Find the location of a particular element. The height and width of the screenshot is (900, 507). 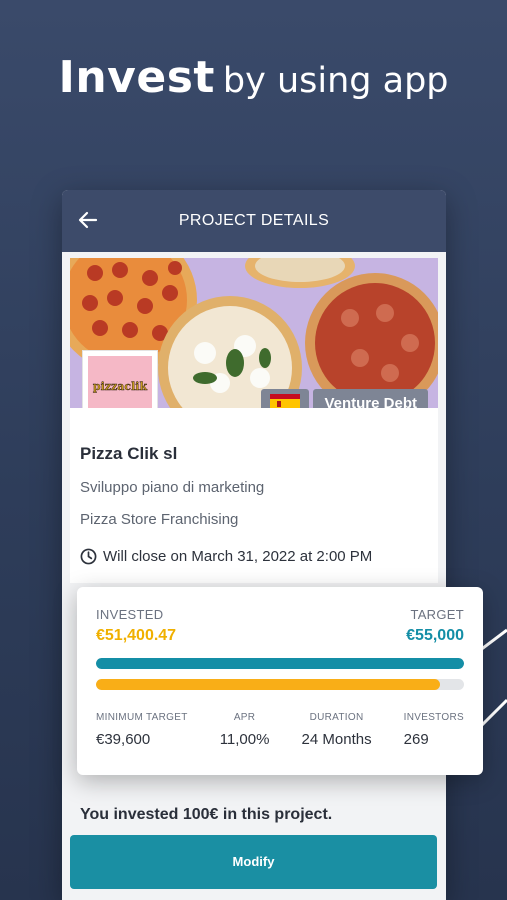

project-badges: Venture Debt is located at coordinates (344, 398).